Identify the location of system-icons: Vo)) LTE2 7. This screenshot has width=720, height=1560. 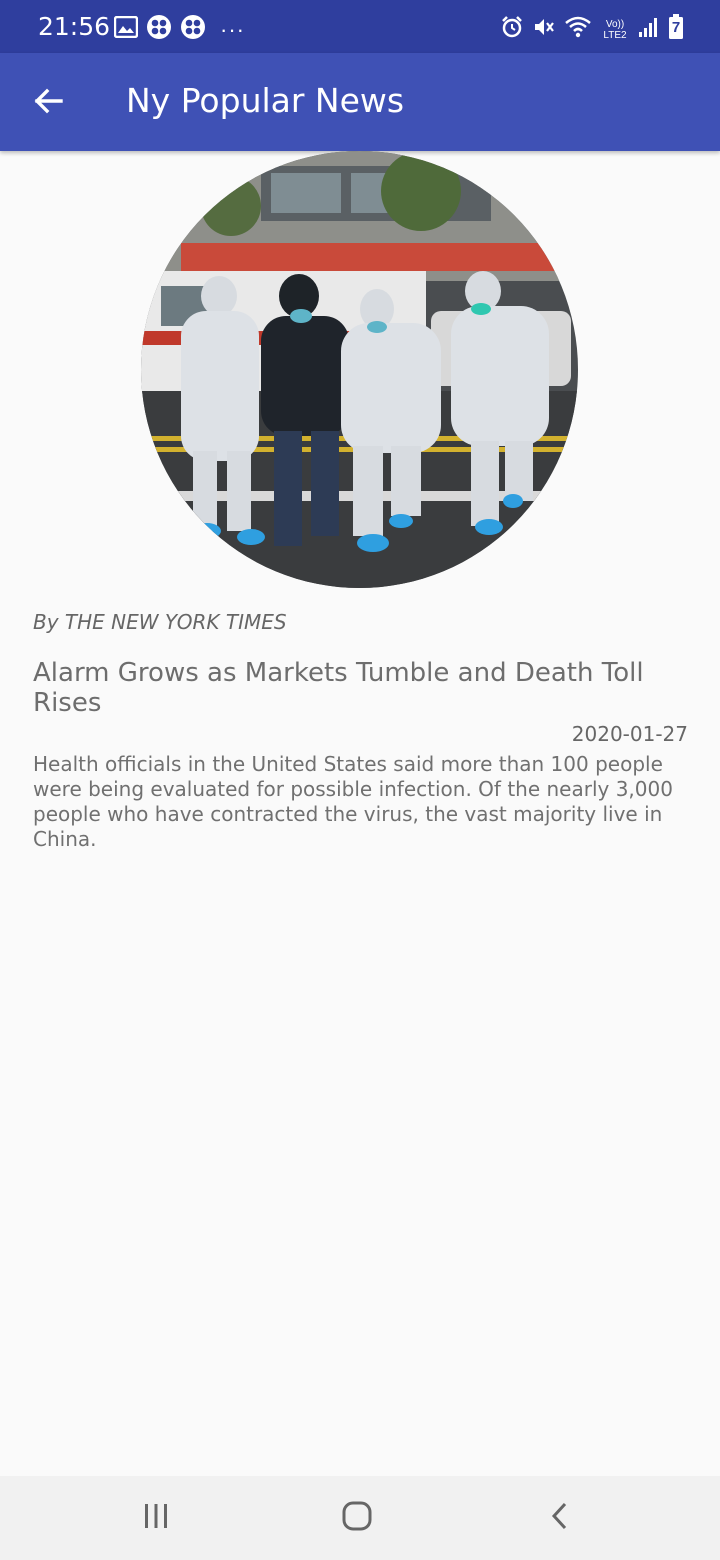
(592, 29).